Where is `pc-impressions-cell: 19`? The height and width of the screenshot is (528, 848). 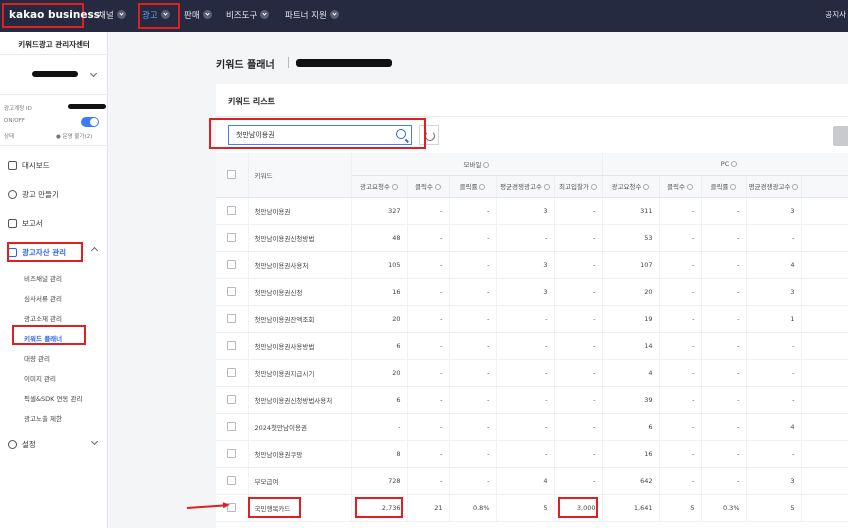
pc-impressions-cell: 19 is located at coordinates (631, 319).